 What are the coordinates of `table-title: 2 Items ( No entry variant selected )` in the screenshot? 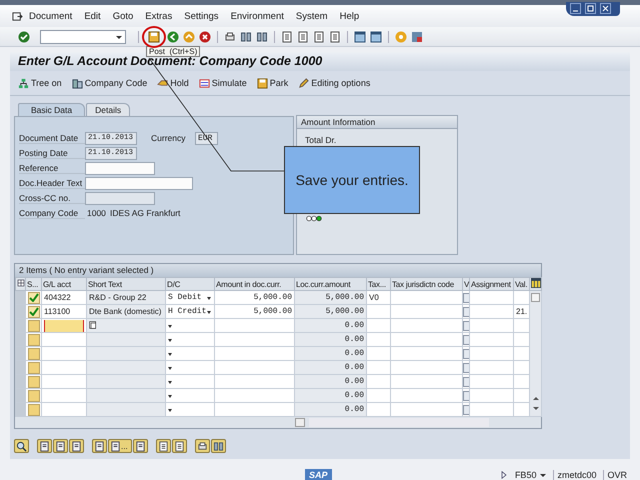 It's located at (278, 270).